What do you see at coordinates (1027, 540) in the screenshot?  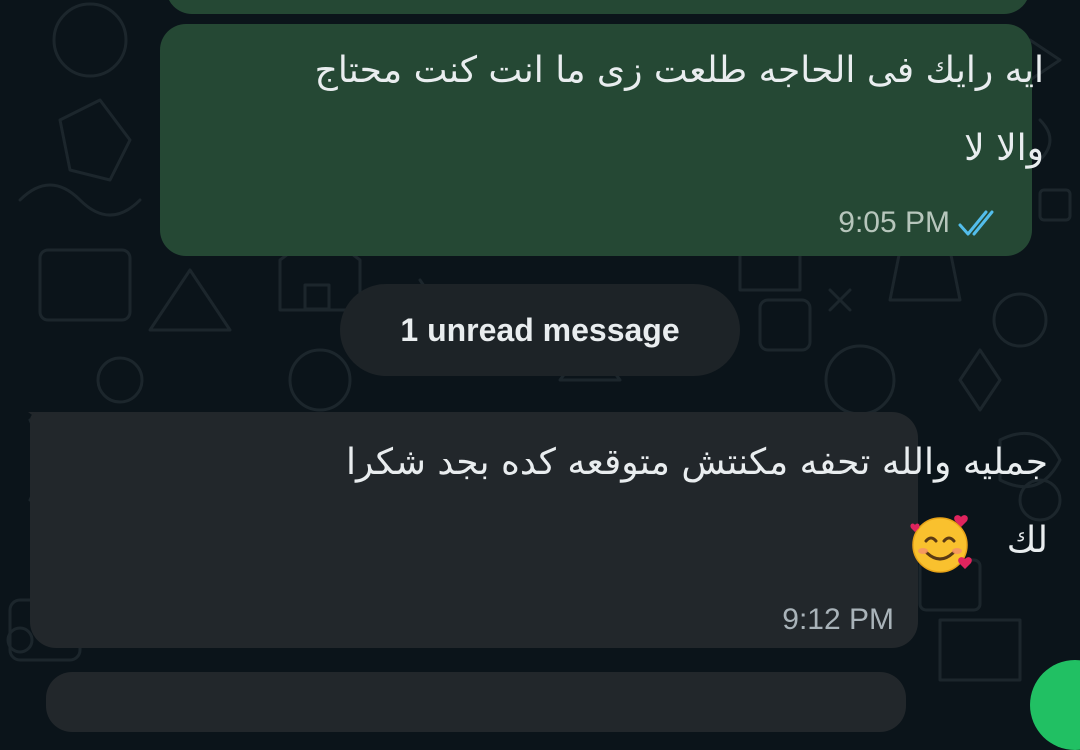 I see `incoming-message-line-2: لك` at bounding box center [1027, 540].